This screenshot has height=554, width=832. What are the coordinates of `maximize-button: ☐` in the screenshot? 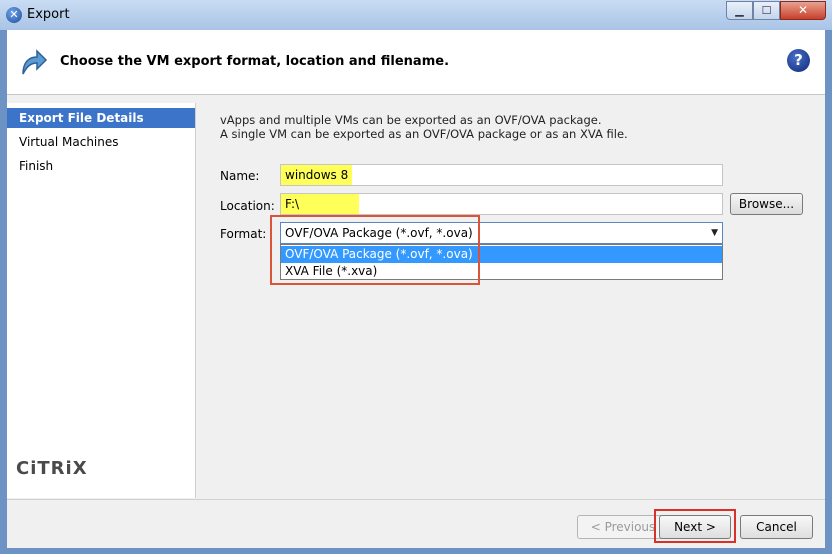 It's located at (766, 10).